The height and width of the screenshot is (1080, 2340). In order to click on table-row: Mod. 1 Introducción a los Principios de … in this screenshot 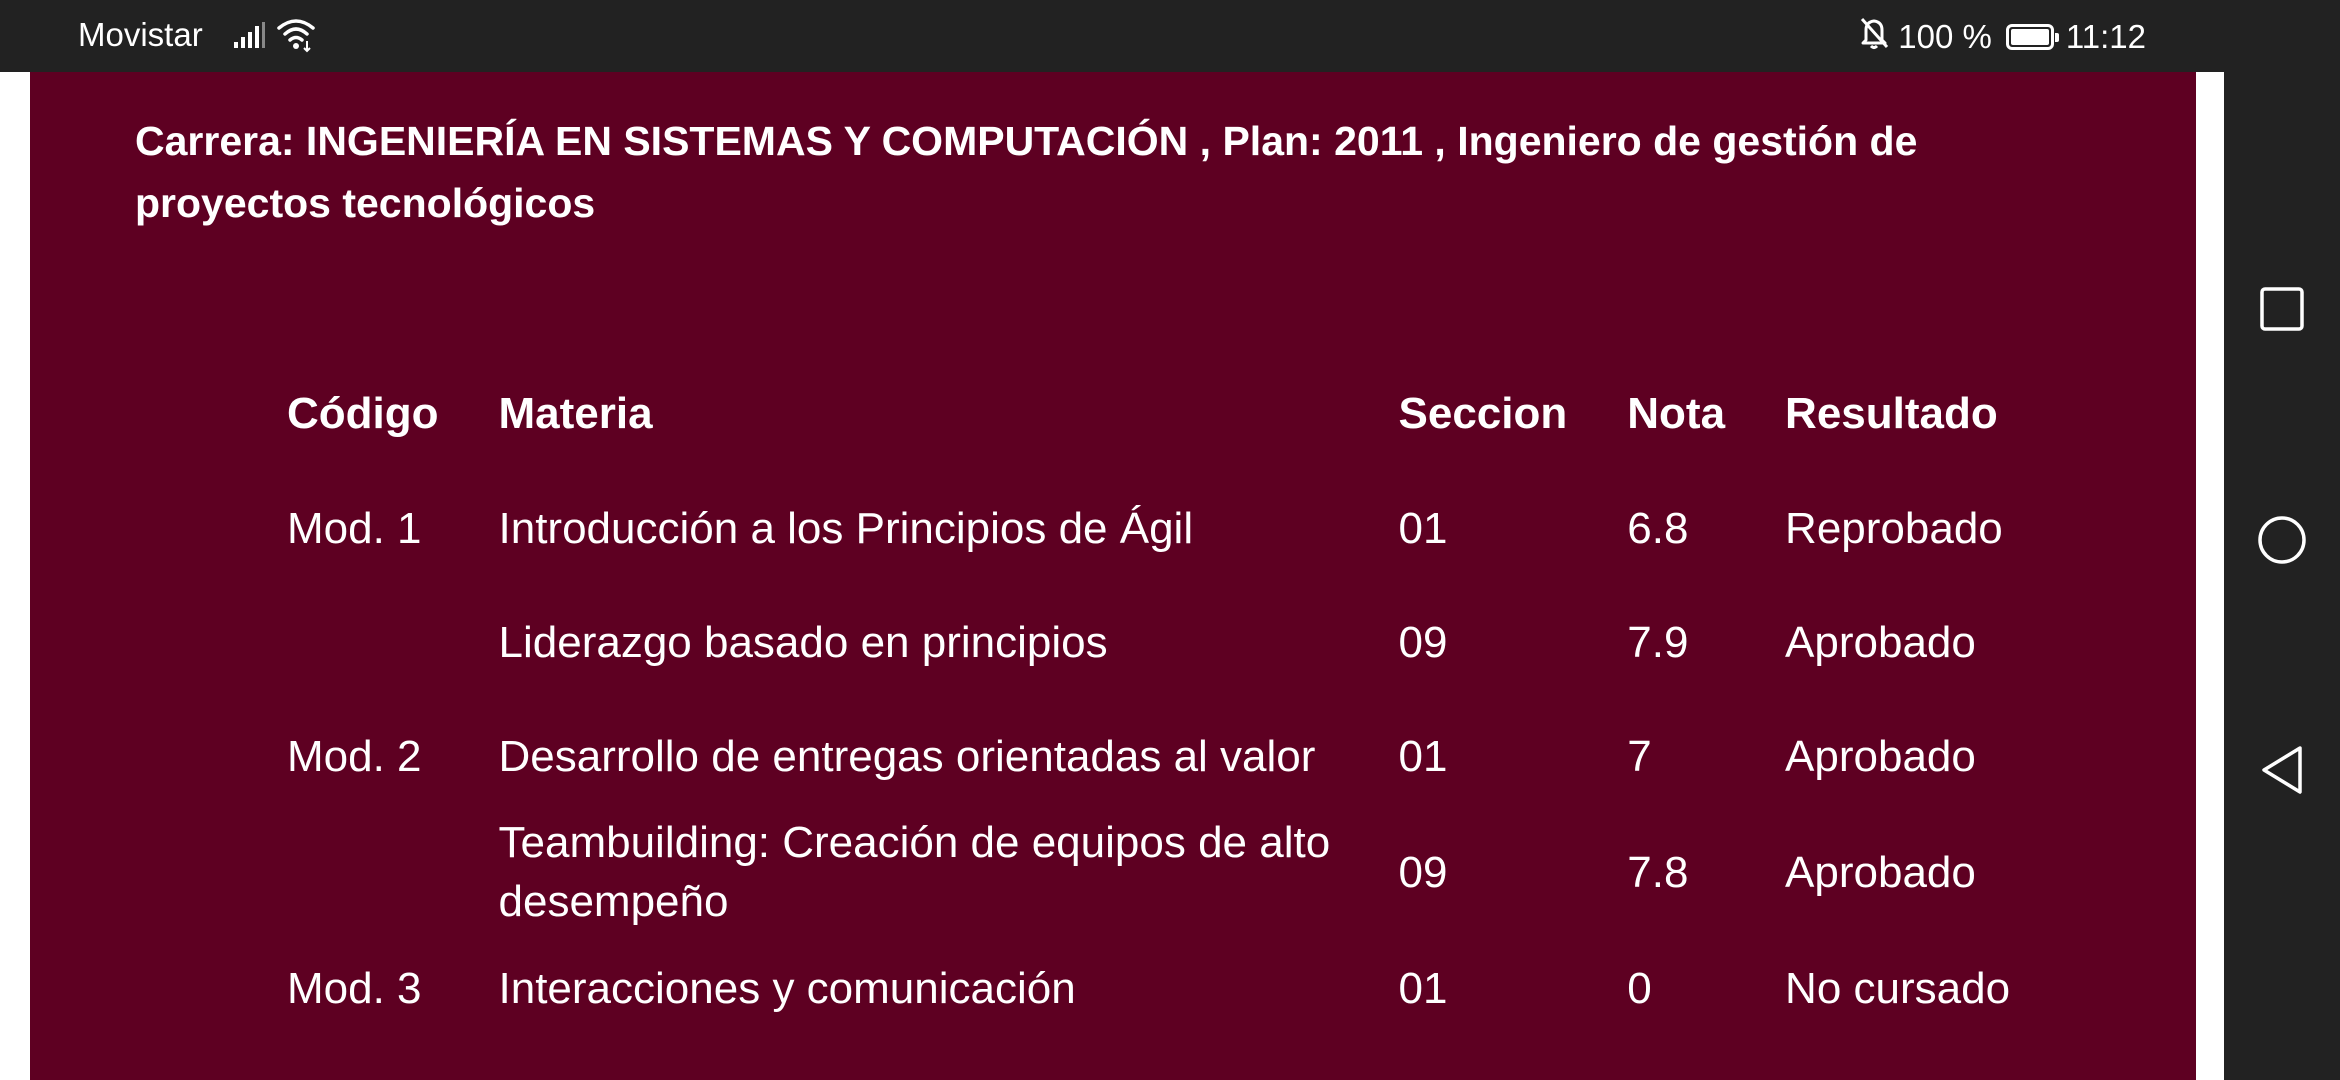, I will do `click(1166, 528)`.